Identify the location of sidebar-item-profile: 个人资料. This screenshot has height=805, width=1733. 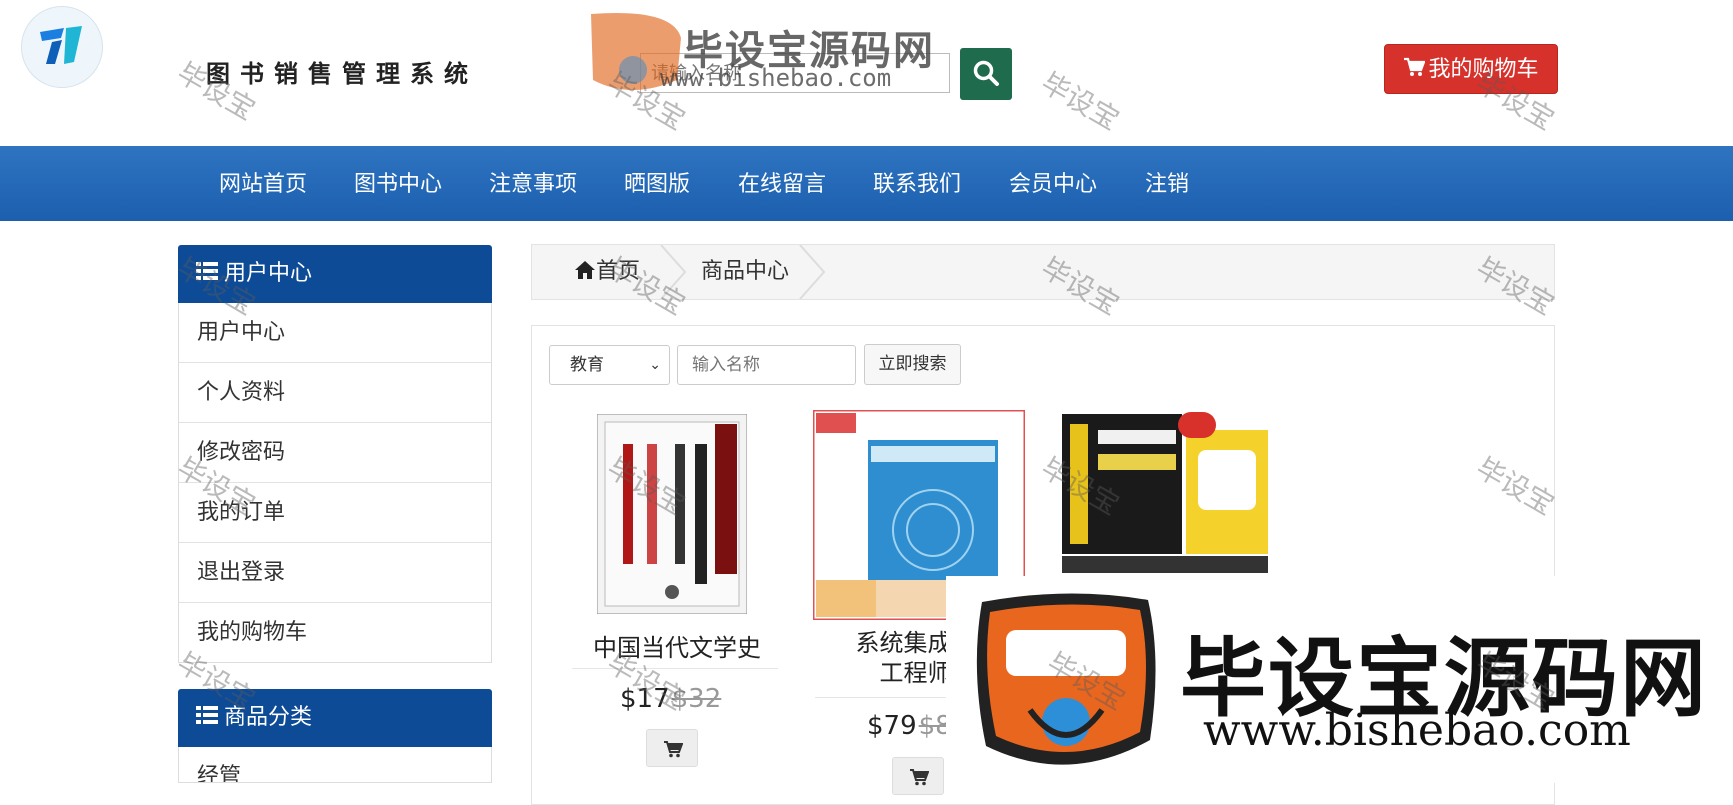
(335, 393).